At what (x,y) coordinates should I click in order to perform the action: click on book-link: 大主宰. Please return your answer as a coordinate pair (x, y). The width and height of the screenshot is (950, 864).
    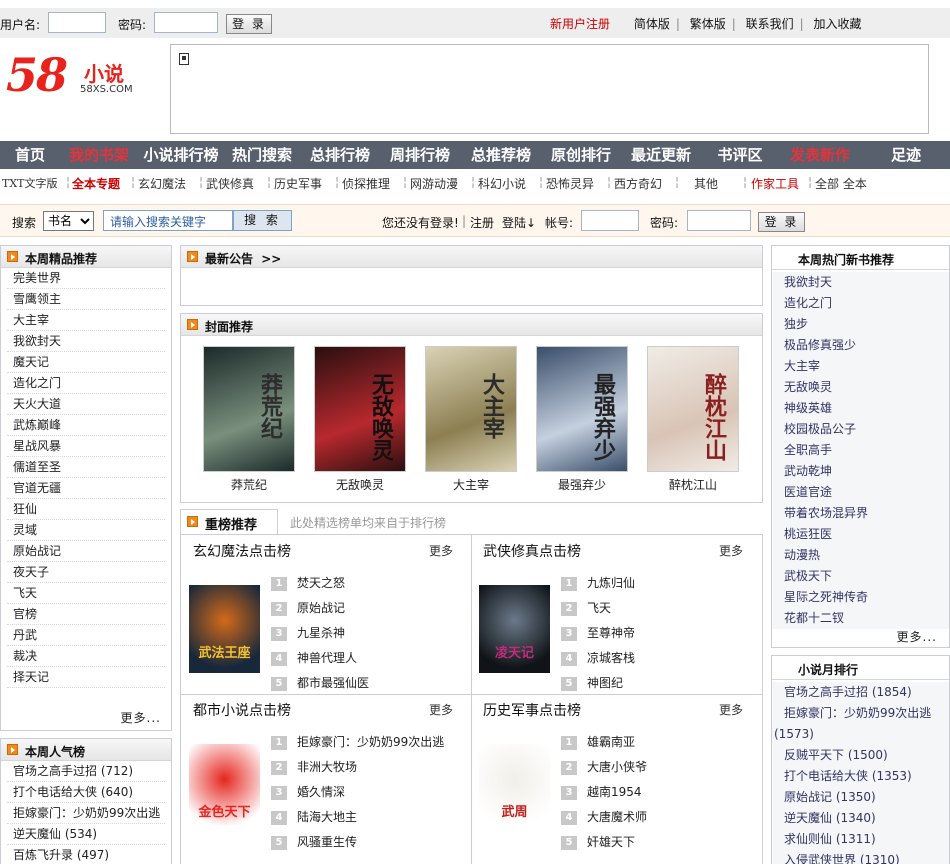
    Looking at the image, I should click on (86, 320).